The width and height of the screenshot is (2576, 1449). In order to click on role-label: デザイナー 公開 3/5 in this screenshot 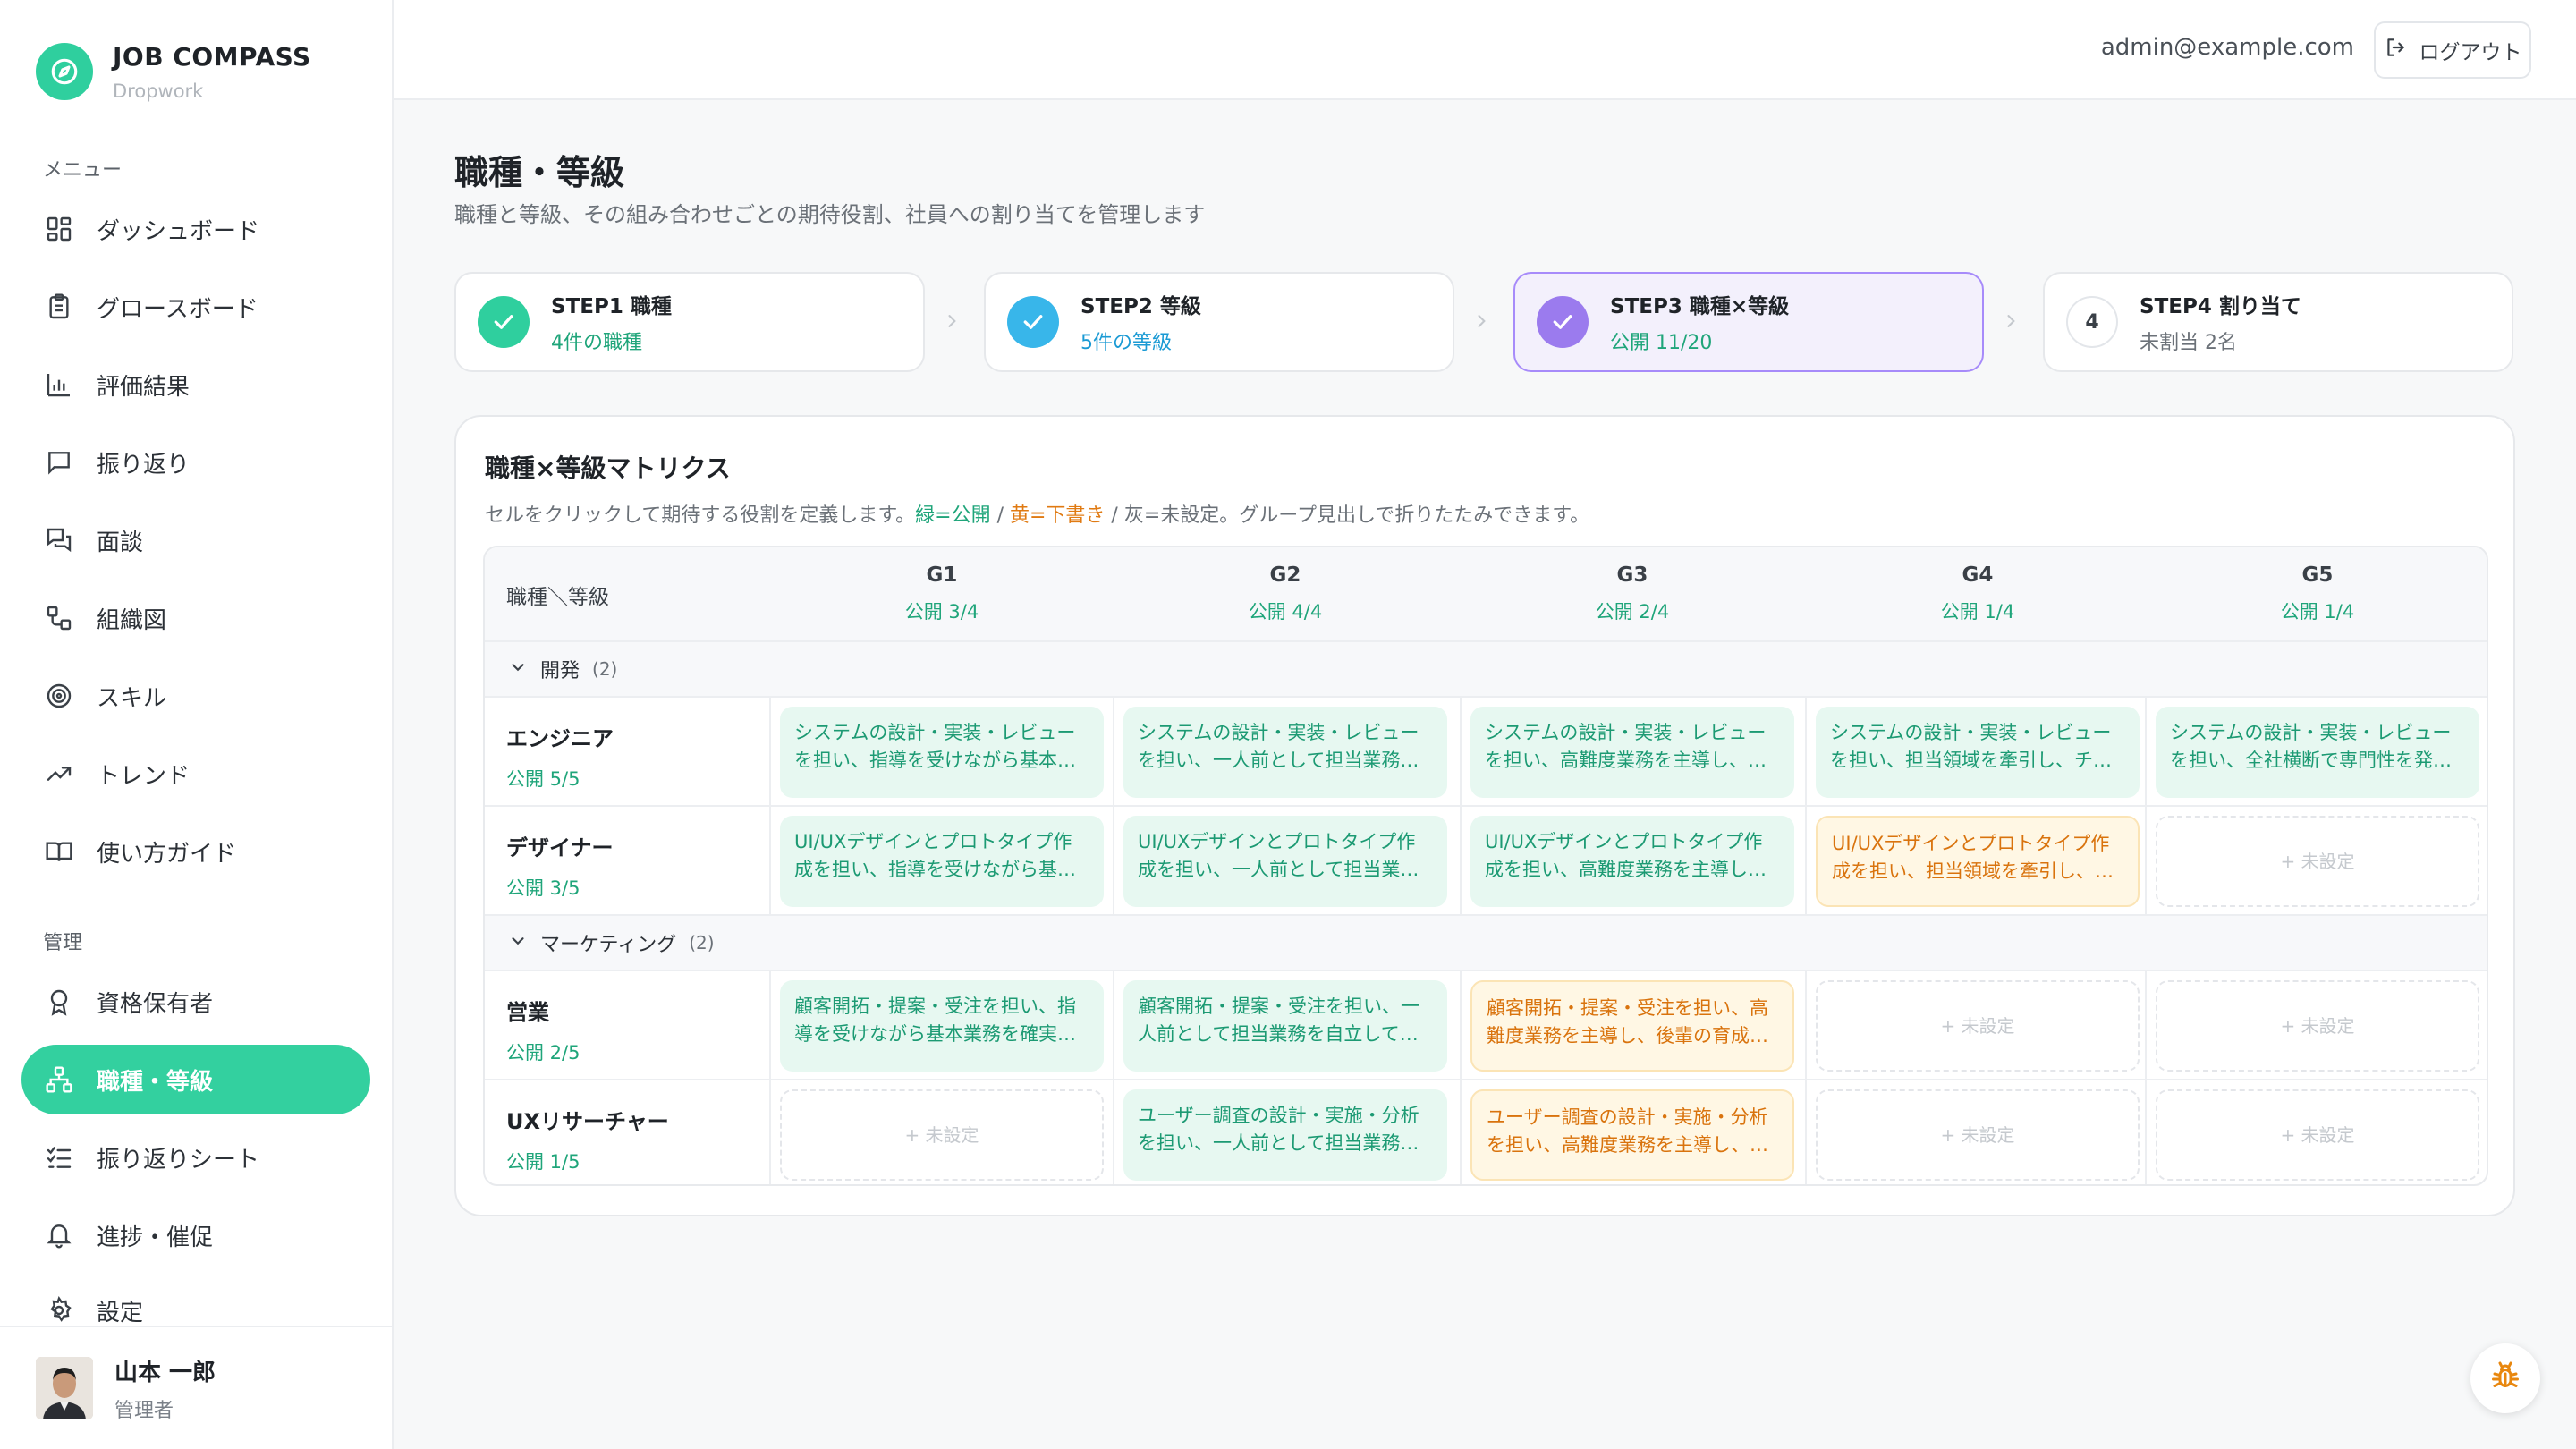, I will do `click(560, 865)`.